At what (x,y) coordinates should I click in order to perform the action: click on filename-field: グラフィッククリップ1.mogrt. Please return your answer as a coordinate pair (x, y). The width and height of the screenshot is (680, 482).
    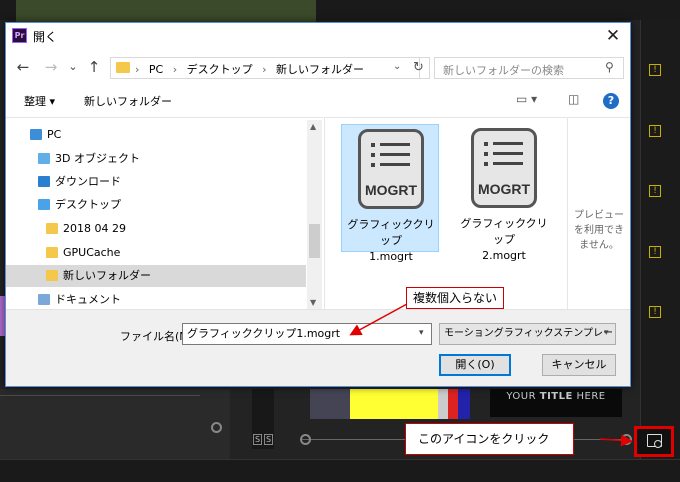
    Looking at the image, I should click on (307, 334).